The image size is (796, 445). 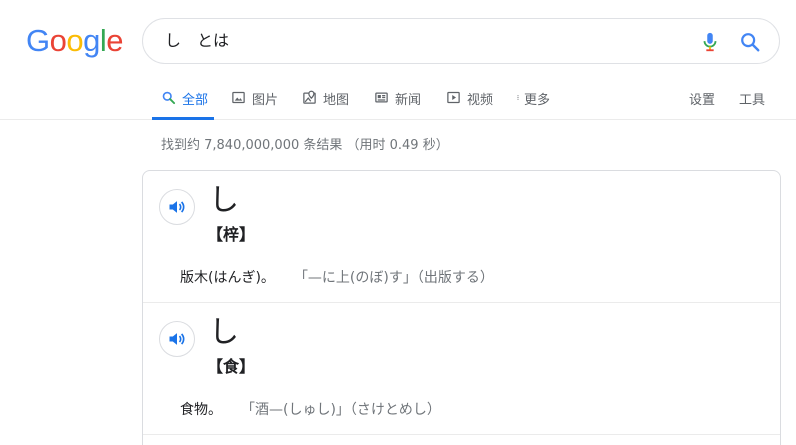 I want to click on tab-all: 全部, so click(x=183, y=100).